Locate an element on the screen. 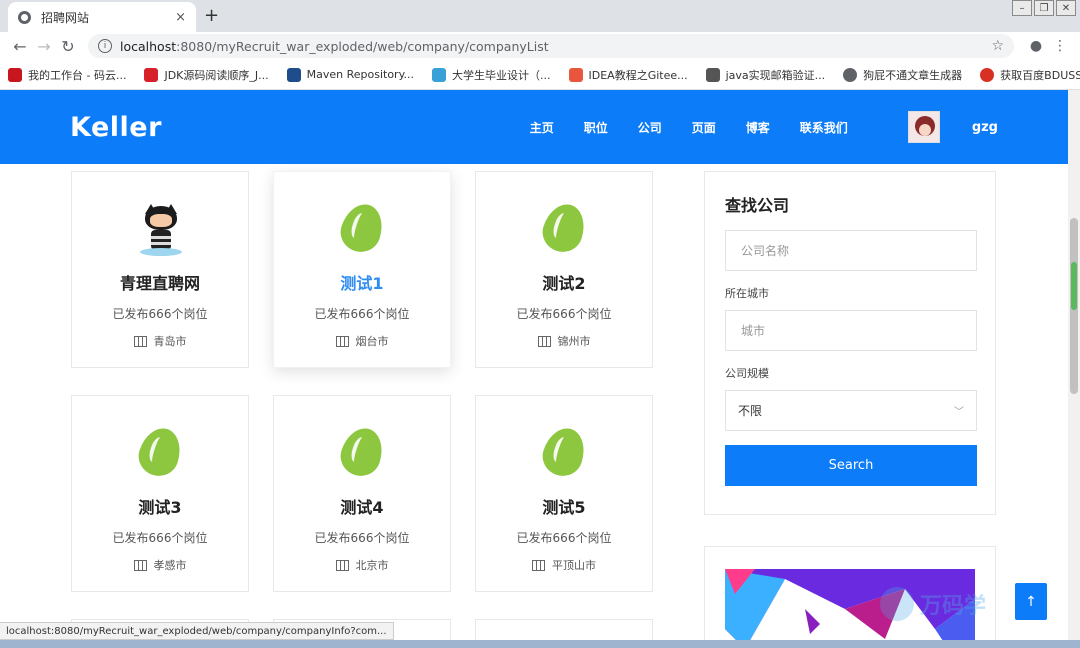  company-name: 测试3 is located at coordinates (160, 506).